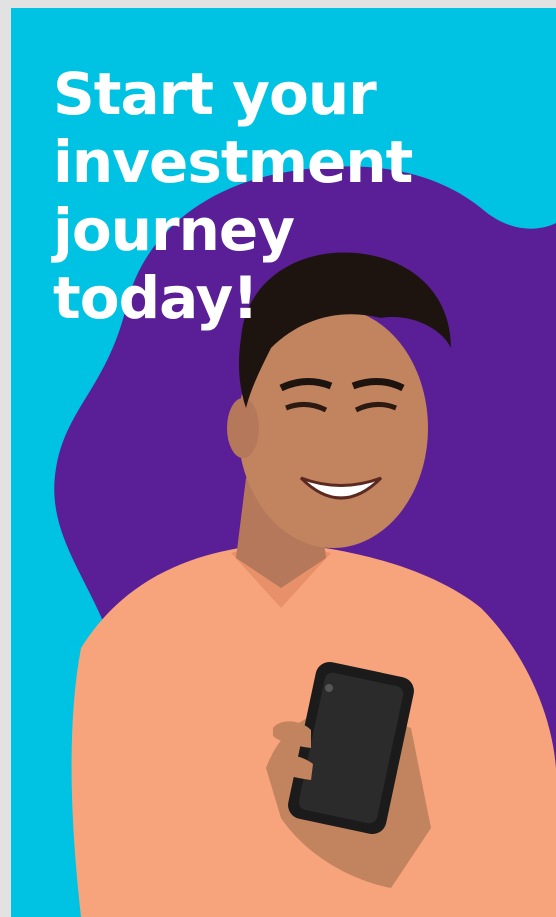 Image resolution: width=556 pixels, height=917 pixels. Describe the element at coordinates (233, 162) in the screenshot. I see `headline-line-2: investment` at that location.